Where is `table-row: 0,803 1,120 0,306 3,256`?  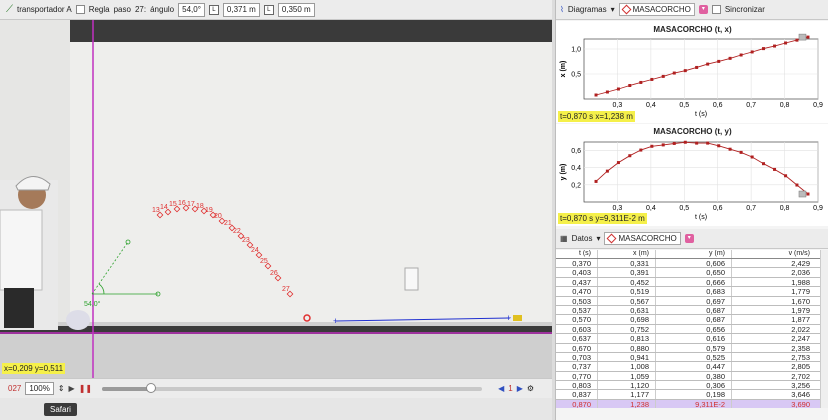
table-row: 0,803 1,120 0,306 3,256 is located at coordinates (692, 386).